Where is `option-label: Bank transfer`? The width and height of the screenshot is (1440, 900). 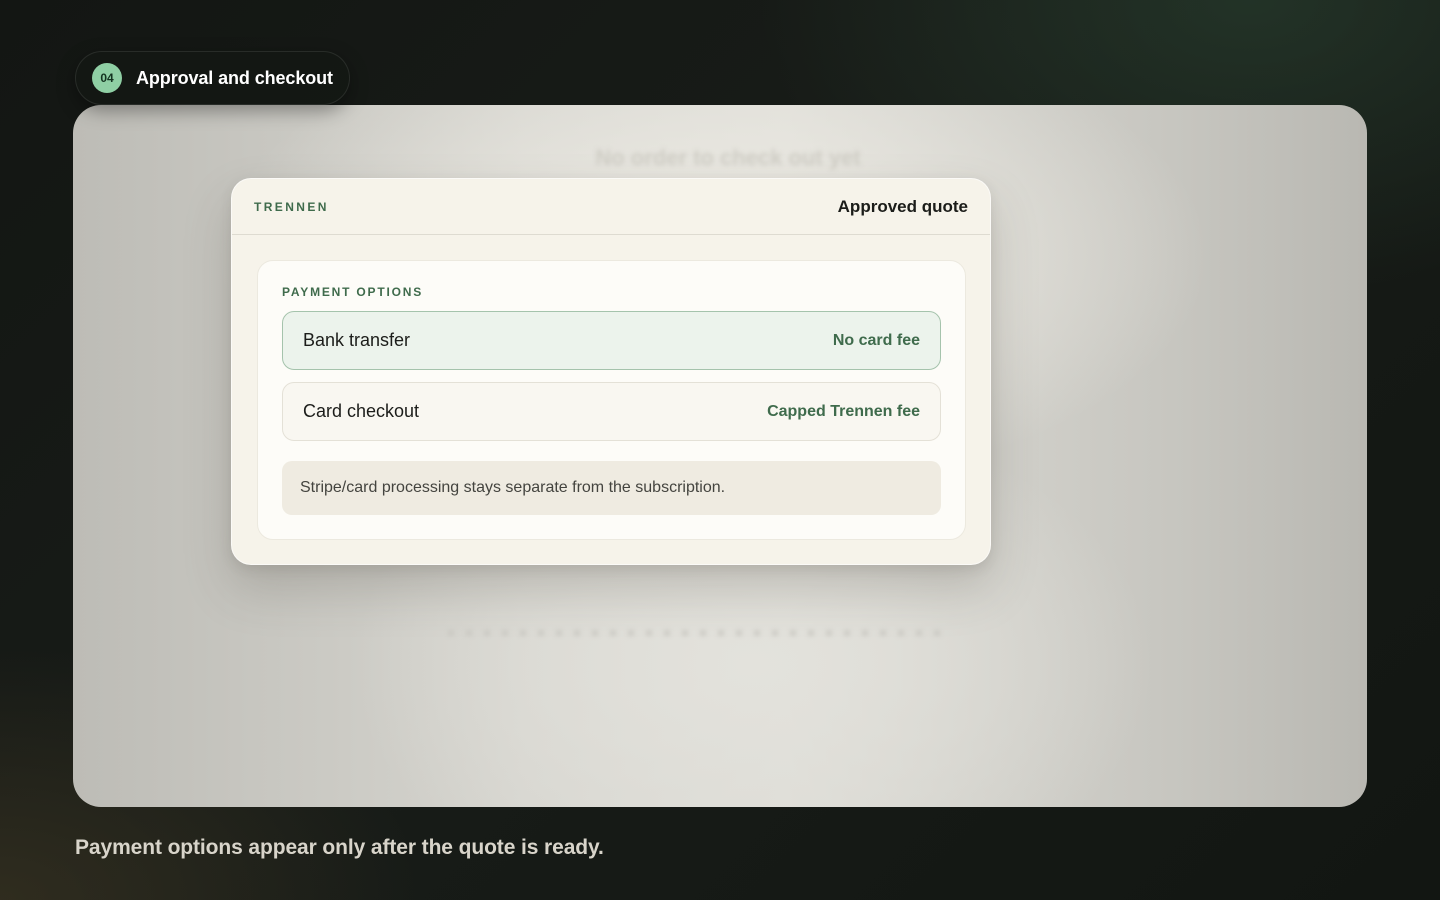 option-label: Bank transfer is located at coordinates (357, 340).